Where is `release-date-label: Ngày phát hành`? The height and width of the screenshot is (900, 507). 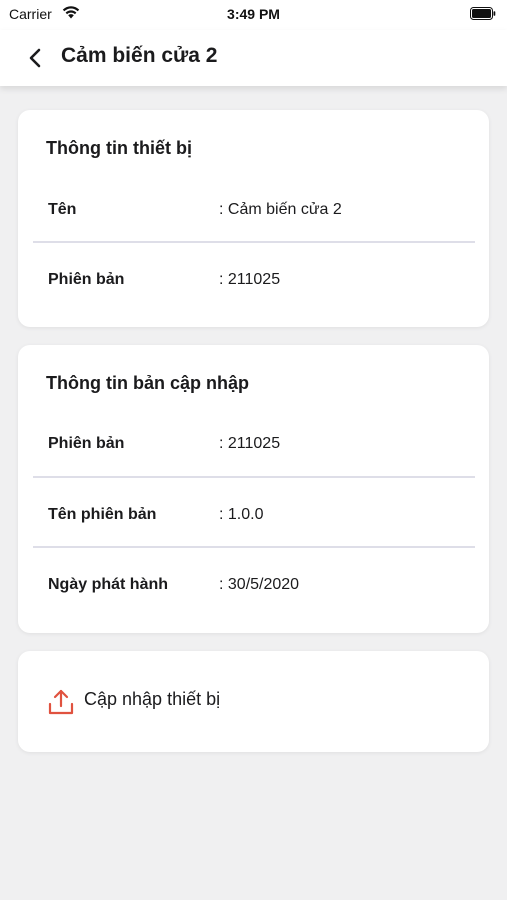
release-date-label: Ngày phát hành is located at coordinates (108, 584).